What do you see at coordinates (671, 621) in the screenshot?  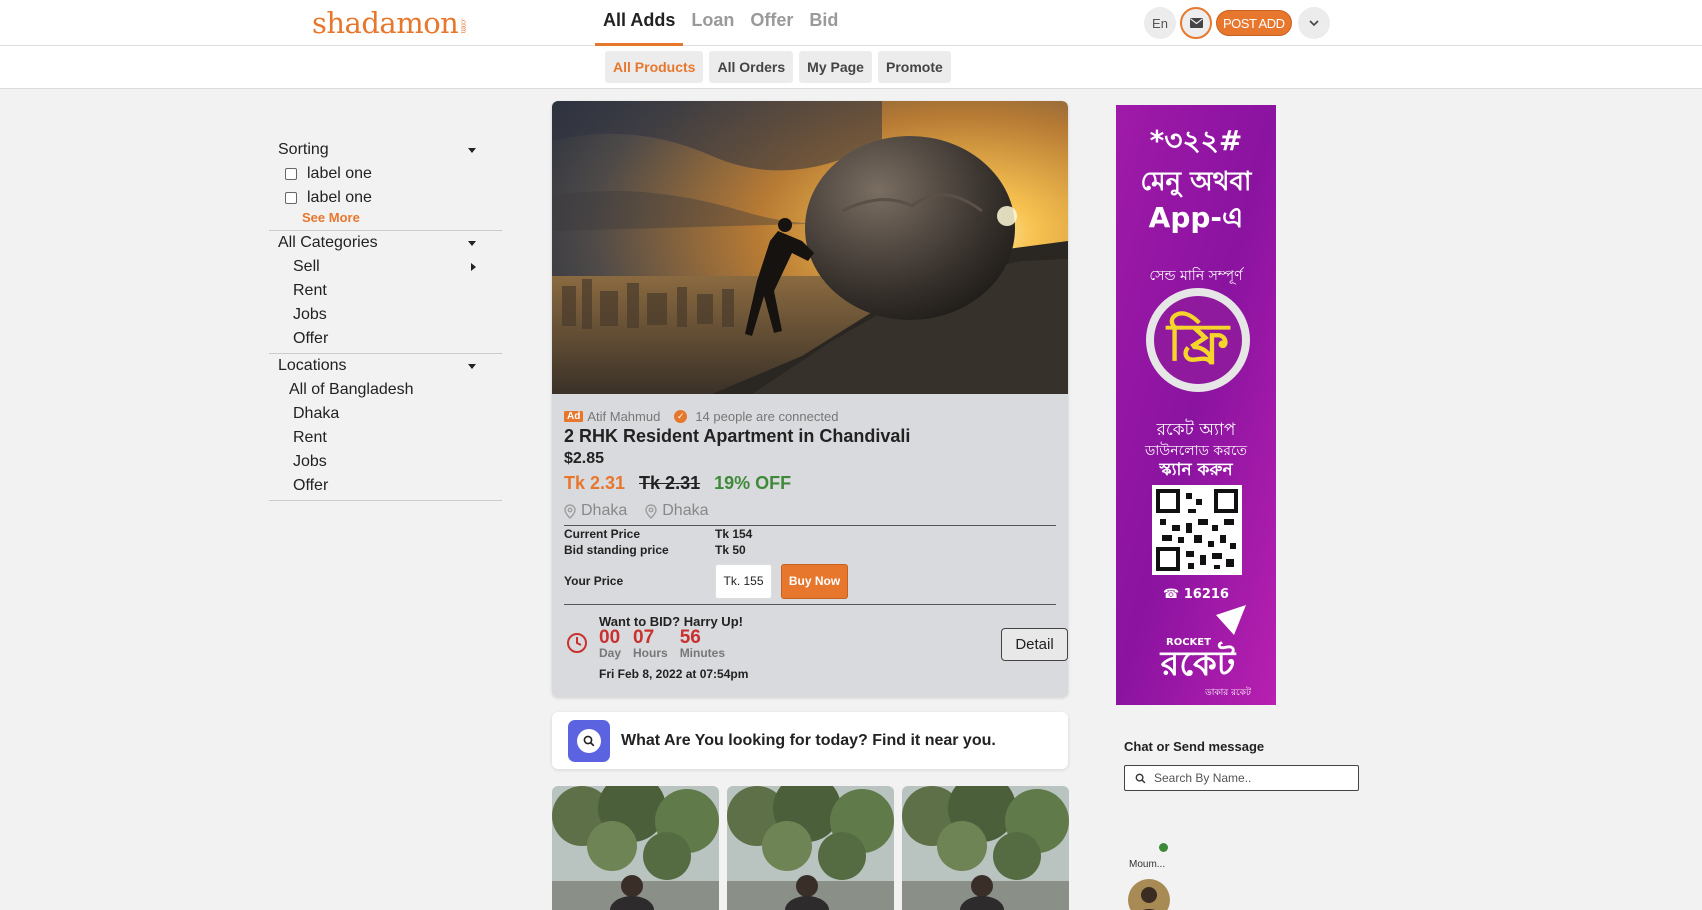 I see `bid-headline: Want to BID? Harry Up!` at bounding box center [671, 621].